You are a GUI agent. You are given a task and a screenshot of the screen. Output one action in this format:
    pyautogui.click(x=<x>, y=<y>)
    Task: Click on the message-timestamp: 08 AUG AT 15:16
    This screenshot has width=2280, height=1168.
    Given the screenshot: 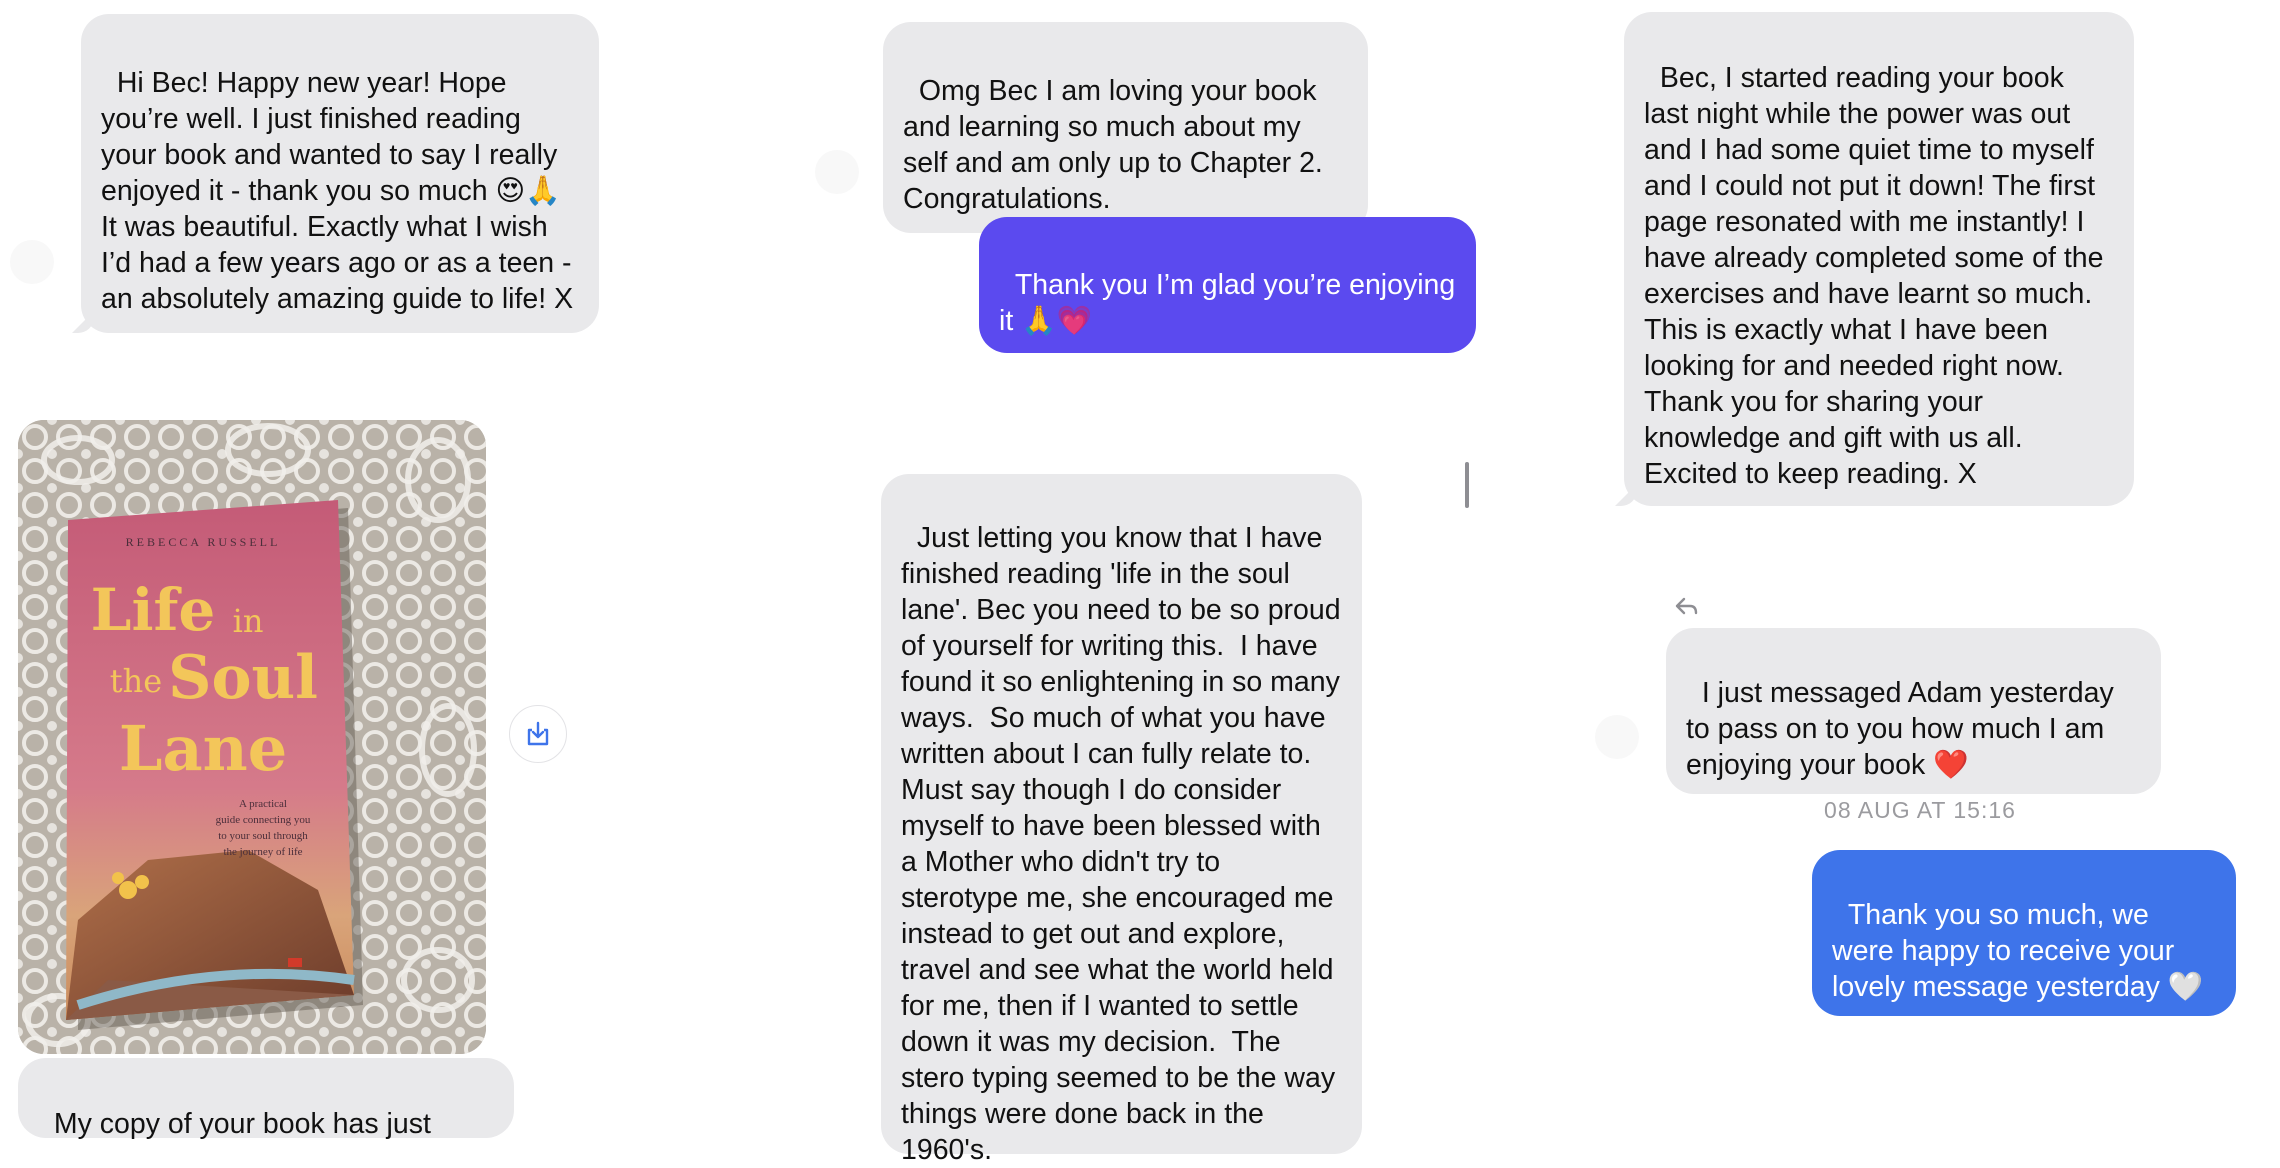 What is the action you would take?
    pyautogui.click(x=1920, y=810)
    